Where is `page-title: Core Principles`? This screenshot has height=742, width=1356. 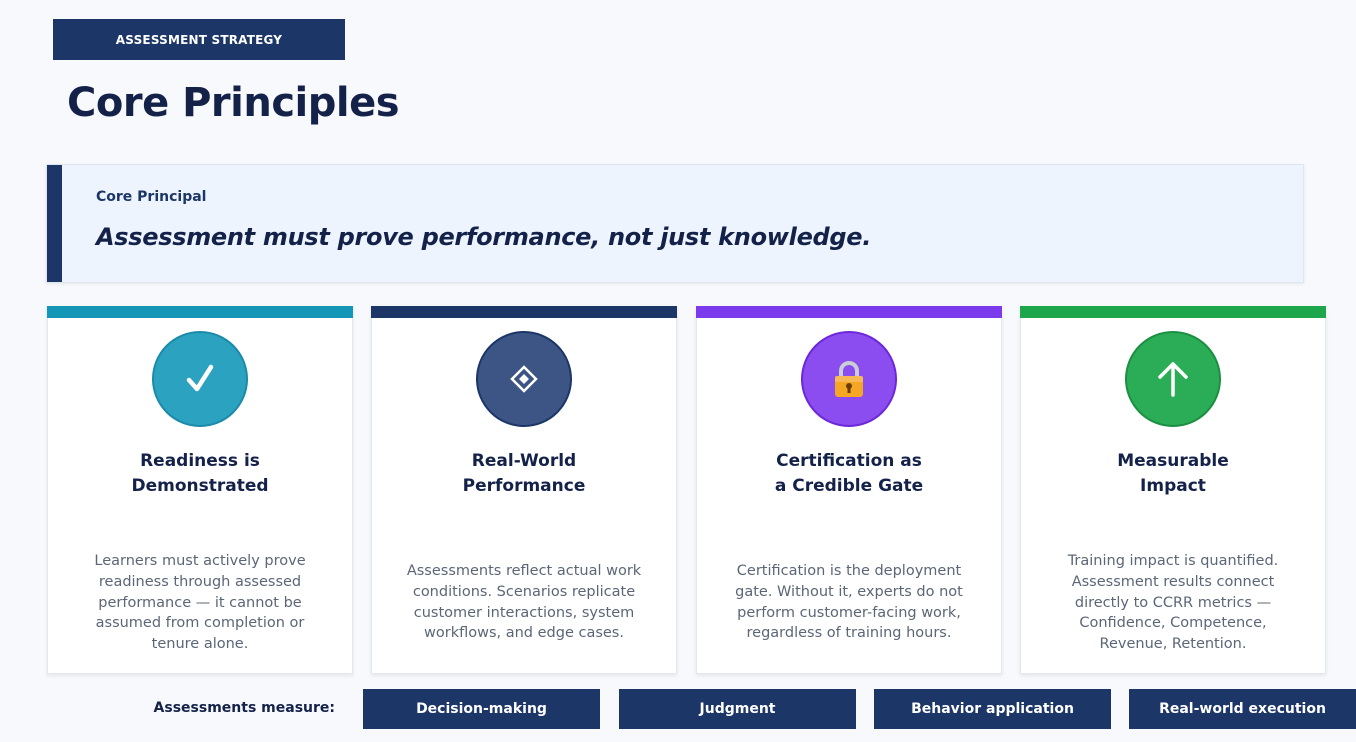
page-title: Core Principles is located at coordinates (233, 103).